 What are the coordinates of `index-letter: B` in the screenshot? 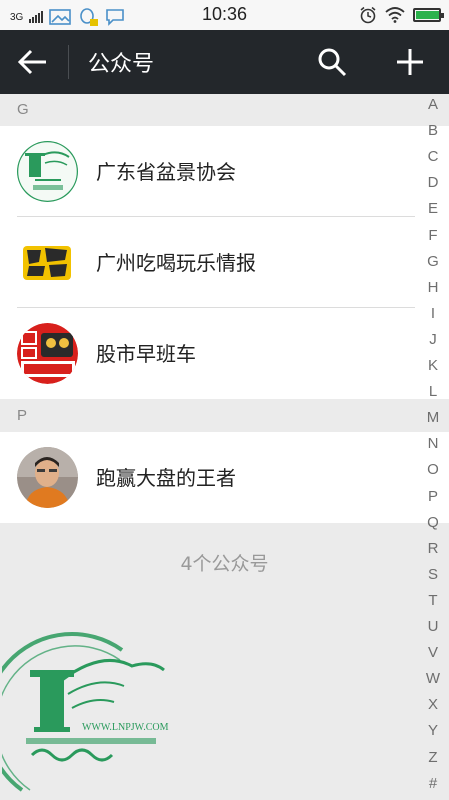 It's located at (433, 130).